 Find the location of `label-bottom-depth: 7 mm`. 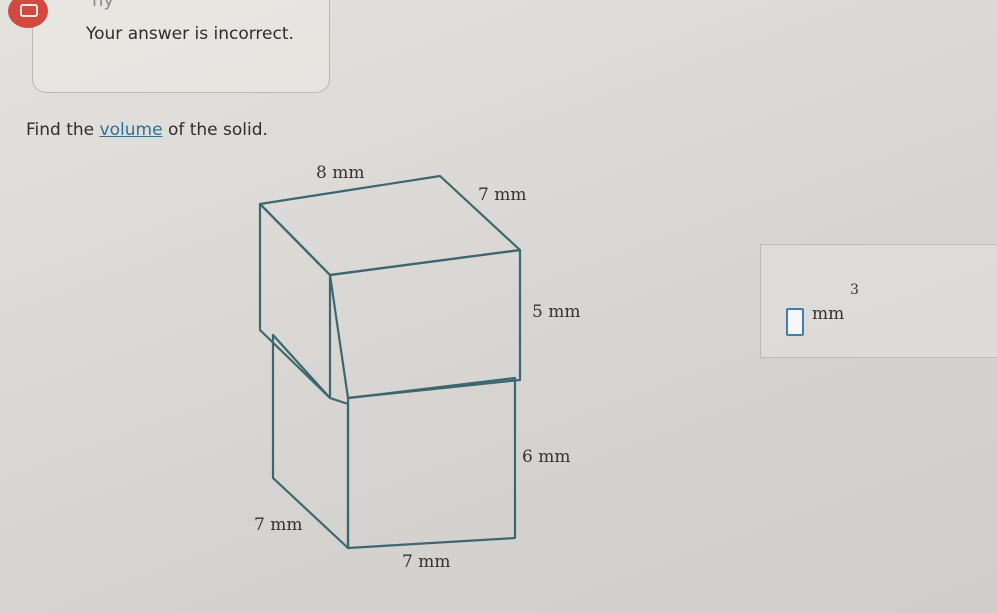

label-bottom-depth: 7 mm is located at coordinates (278, 525).